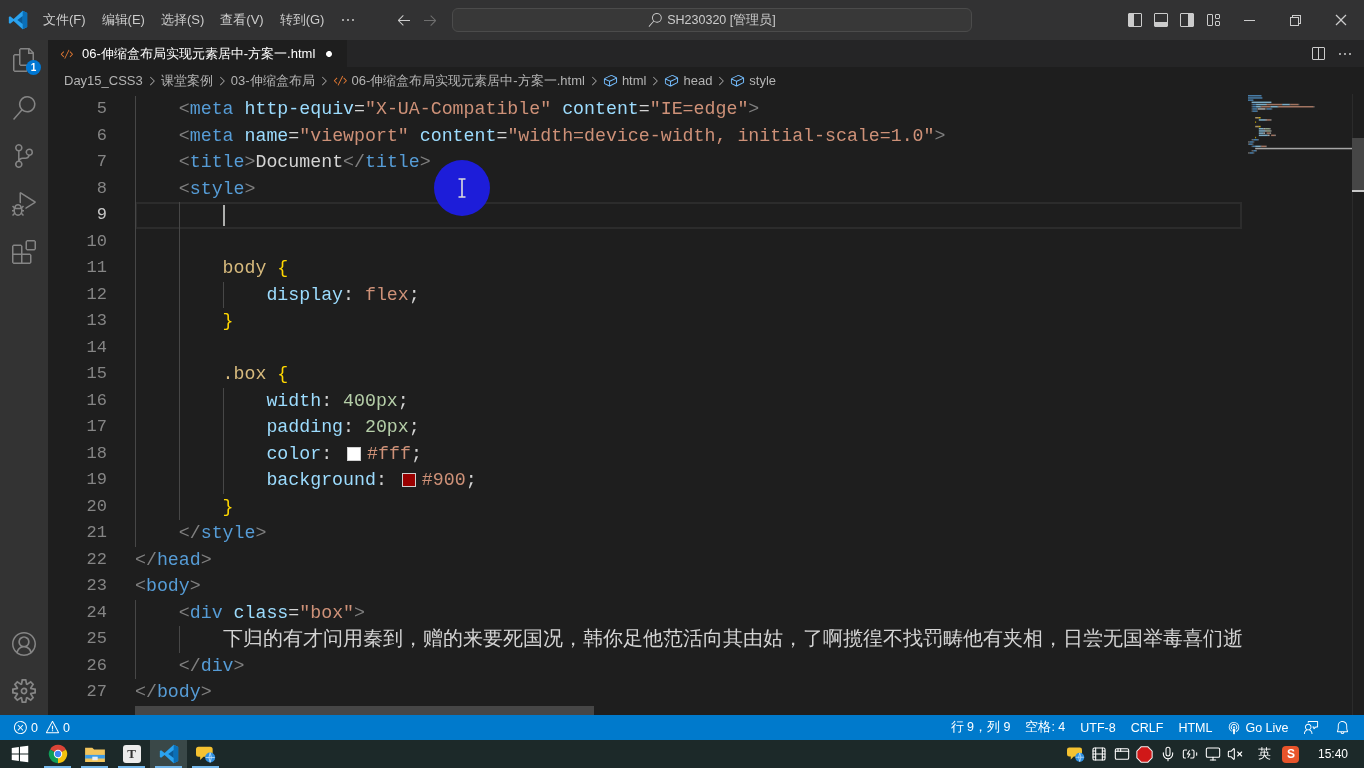  What do you see at coordinates (20, 727) in the screenshot?
I see `error-icon` at bounding box center [20, 727].